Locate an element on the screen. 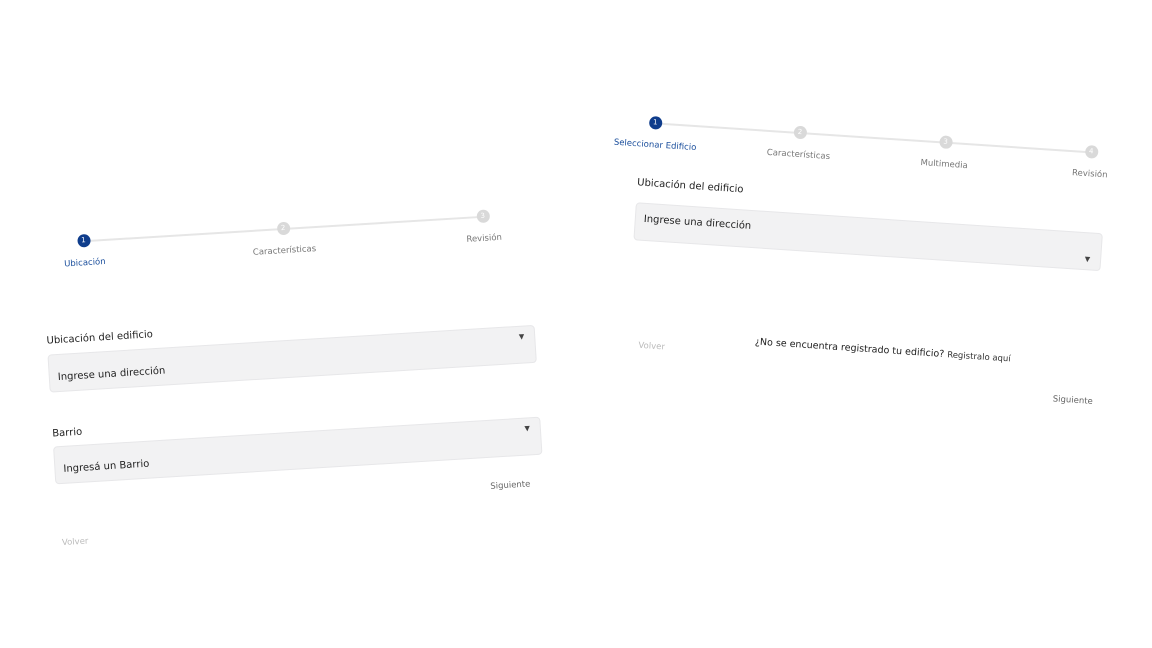 This screenshot has width=1152, height=648. step-label: Multimedia is located at coordinates (944, 165).